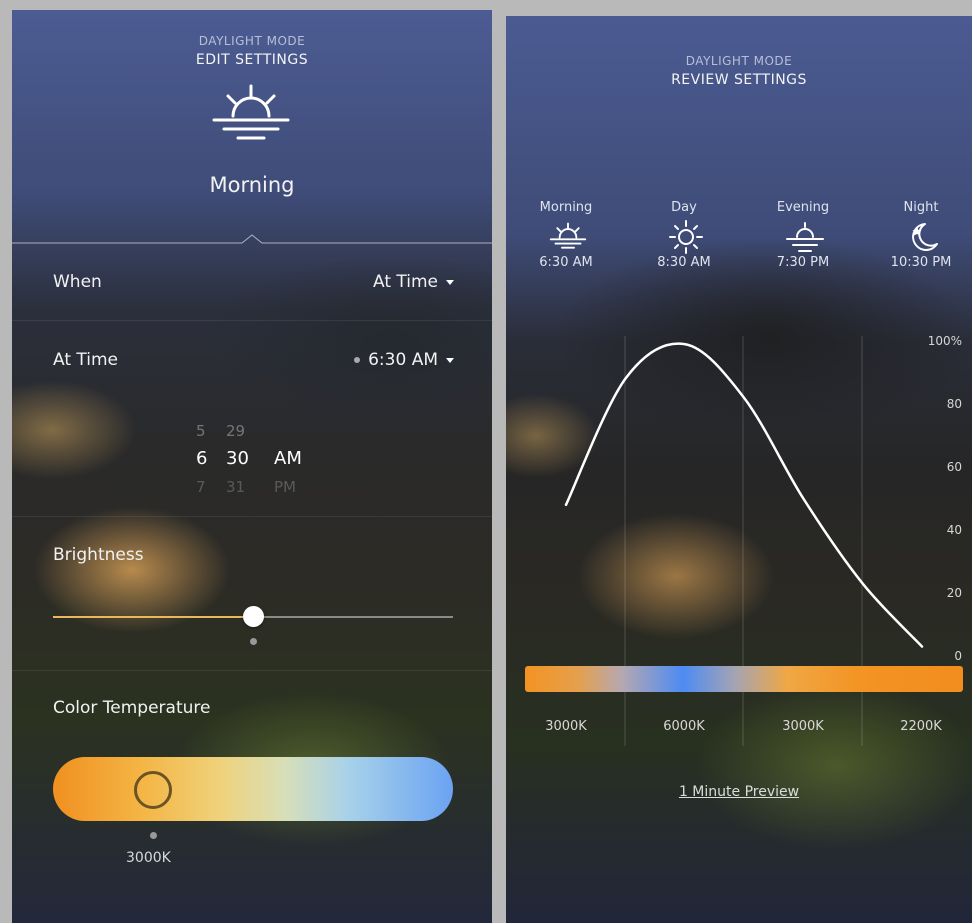 The image size is (972, 923). I want to click on y-tick-label: 40, so click(954, 530).